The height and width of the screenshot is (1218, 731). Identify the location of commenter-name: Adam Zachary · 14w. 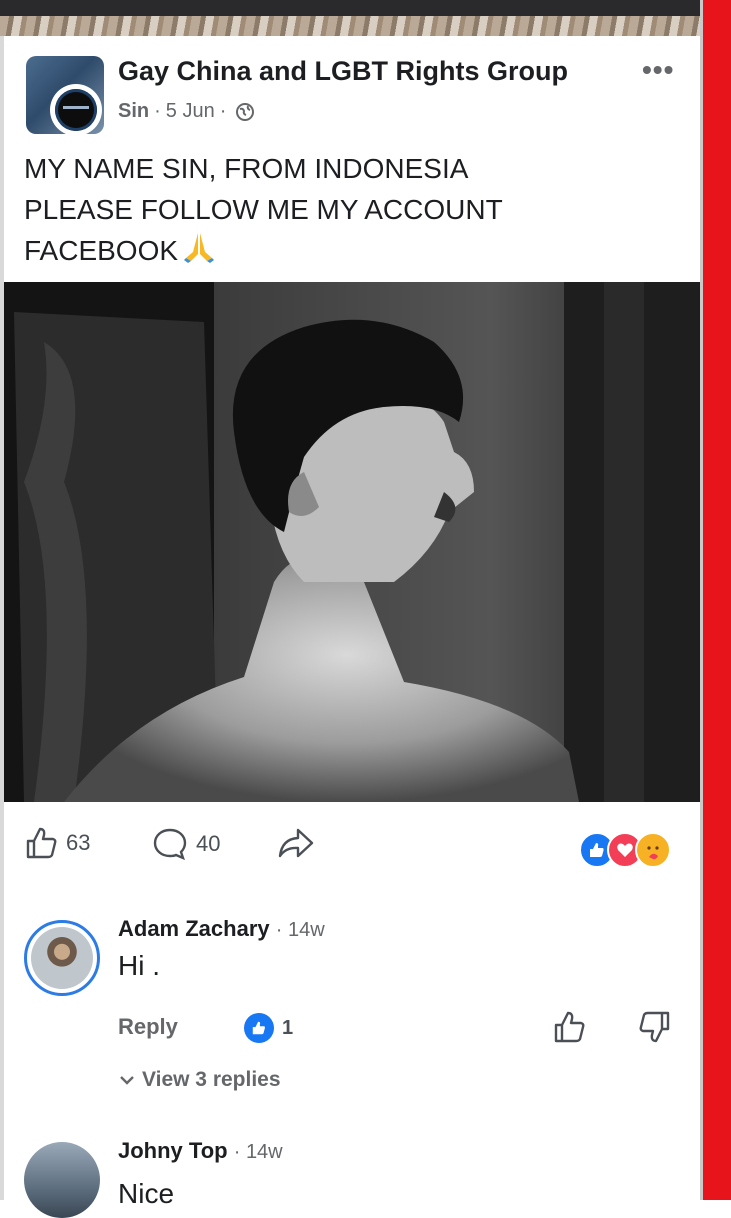
(221, 929).